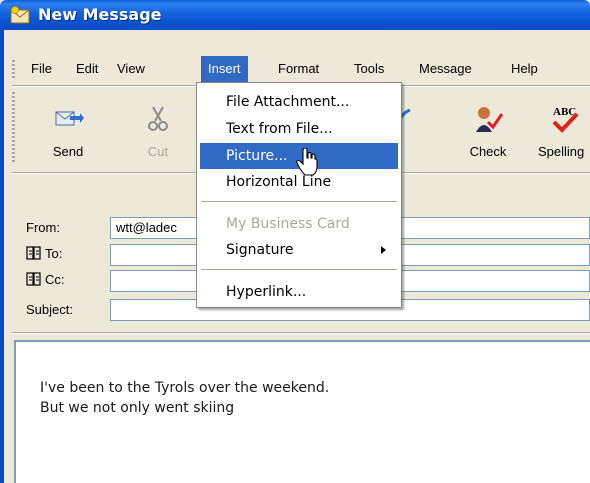  Describe the element at coordinates (565, 119) in the screenshot. I see `spelling-icon: ABC` at that location.